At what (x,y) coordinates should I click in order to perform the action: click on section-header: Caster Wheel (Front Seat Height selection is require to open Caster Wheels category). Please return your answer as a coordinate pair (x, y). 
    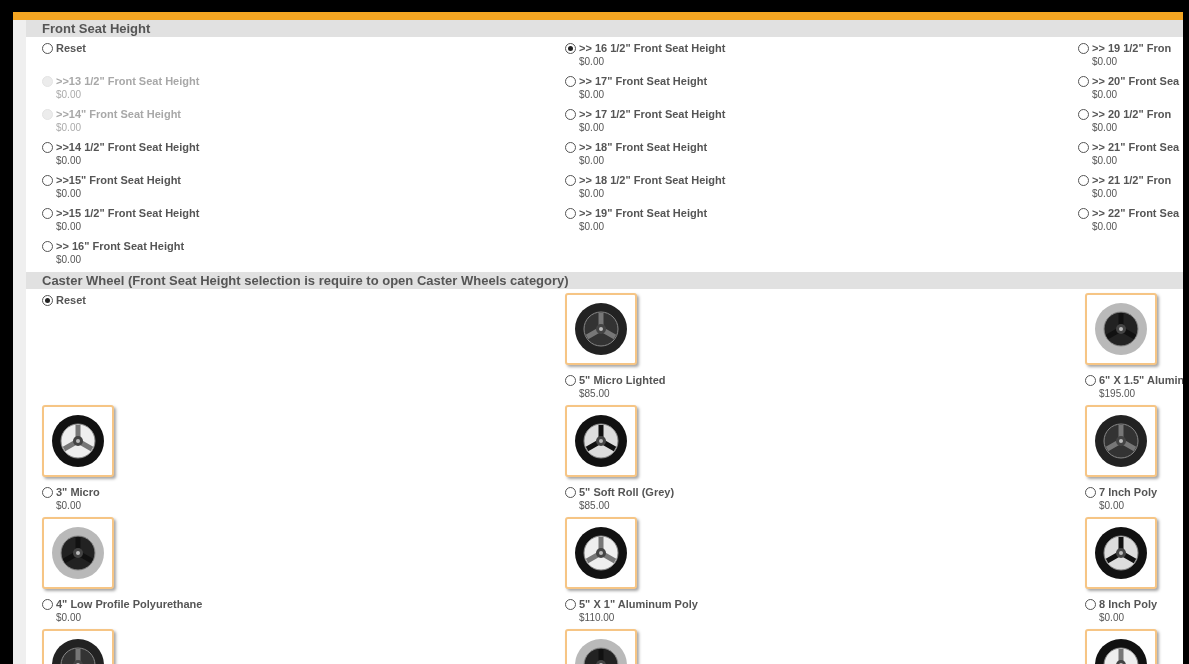
    Looking at the image, I should click on (604, 280).